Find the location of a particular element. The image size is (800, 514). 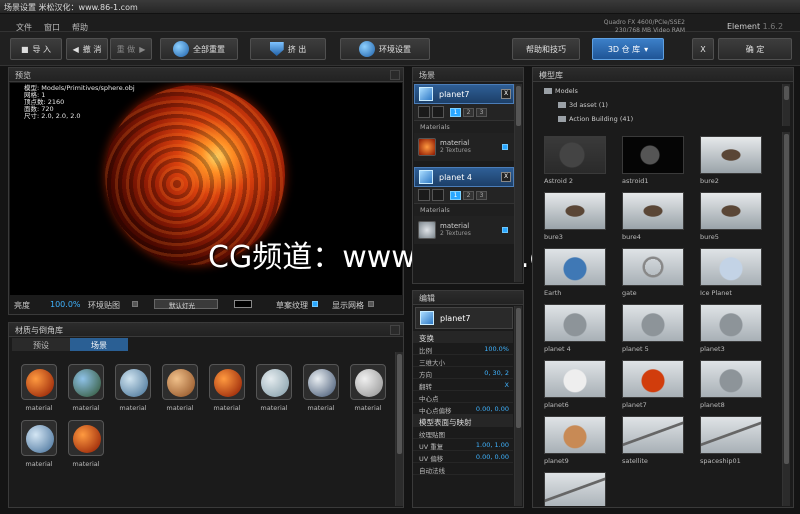

model-item: spaceship01 is located at coordinates (731, 440).